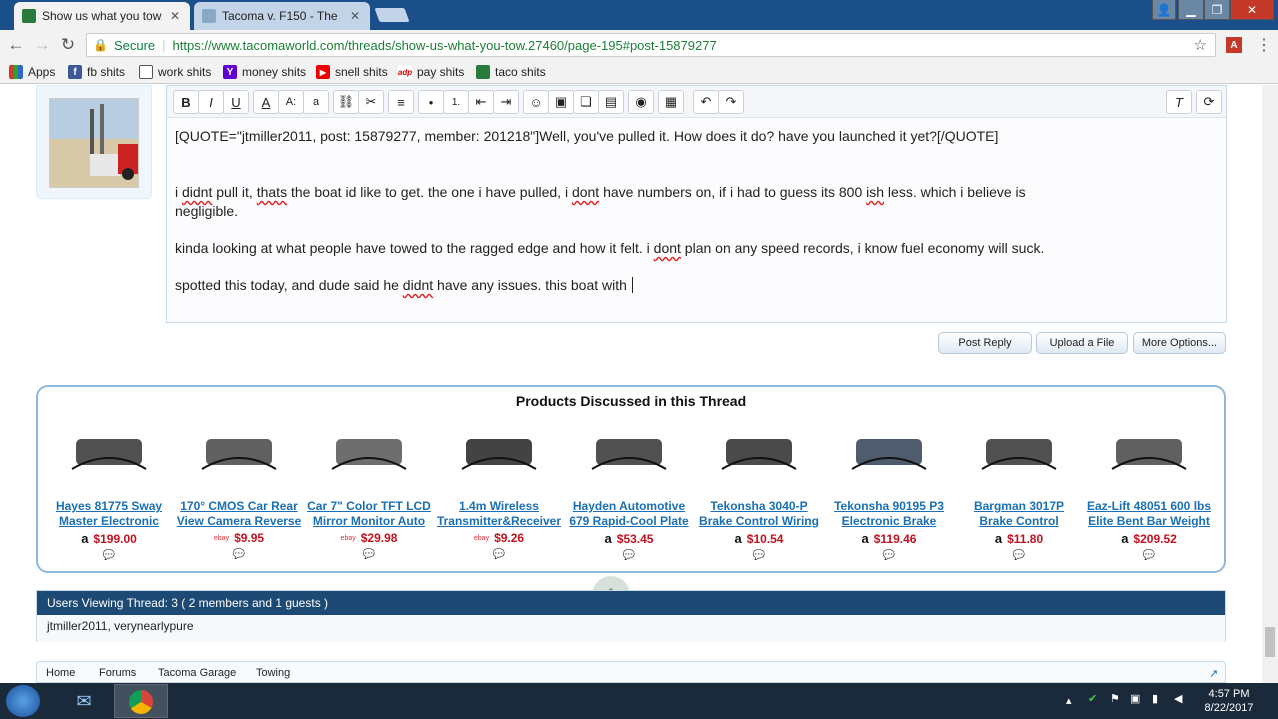 This screenshot has width=1278, height=719. Describe the element at coordinates (1092, 698) in the screenshot. I see `sync-tray-icon: ✔` at that location.